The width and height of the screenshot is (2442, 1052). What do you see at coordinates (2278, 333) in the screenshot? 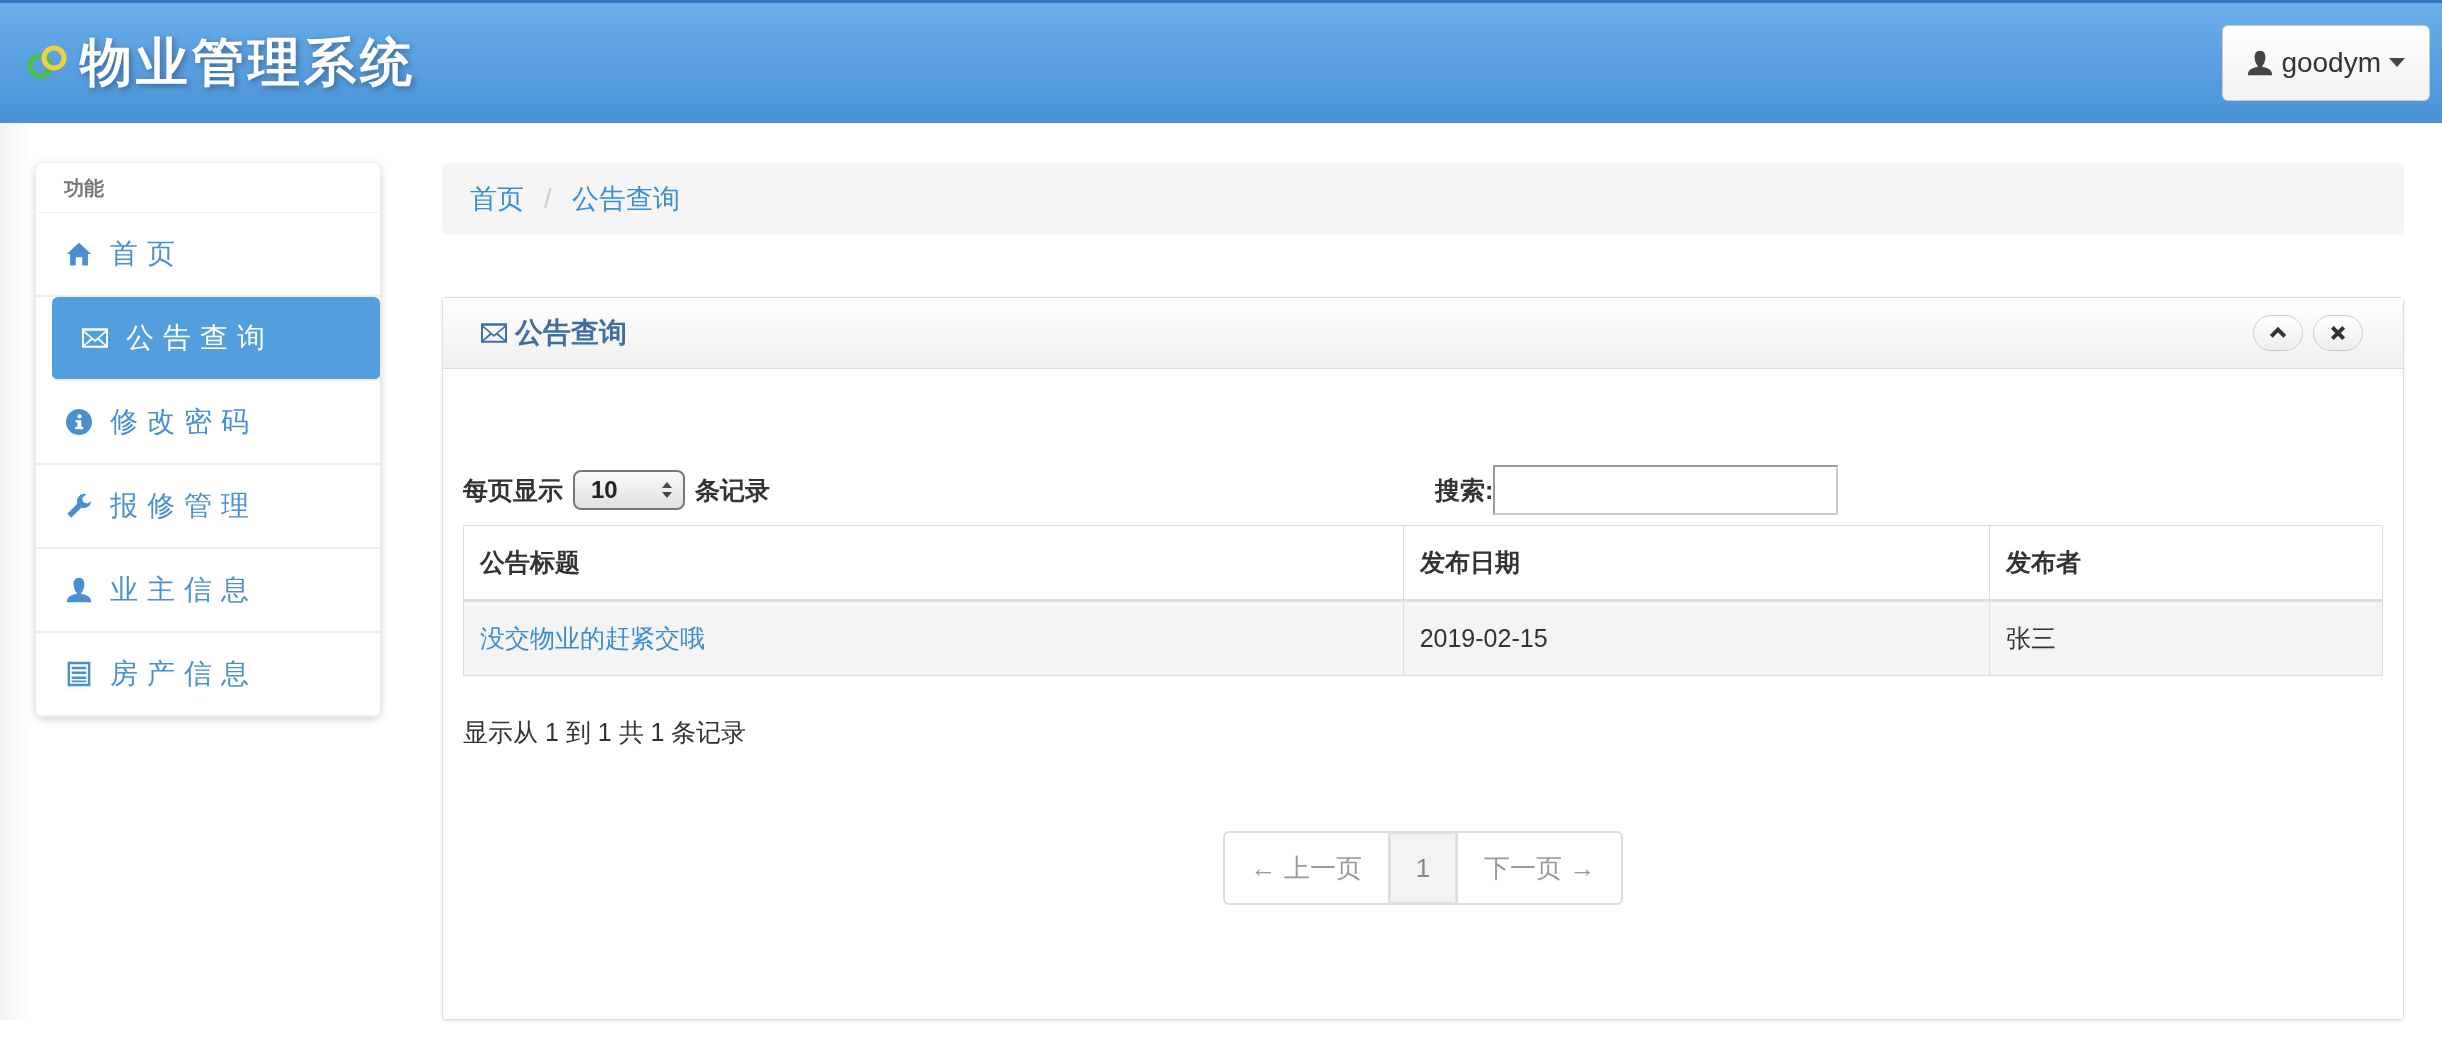
I see `collapse-button` at bounding box center [2278, 333].